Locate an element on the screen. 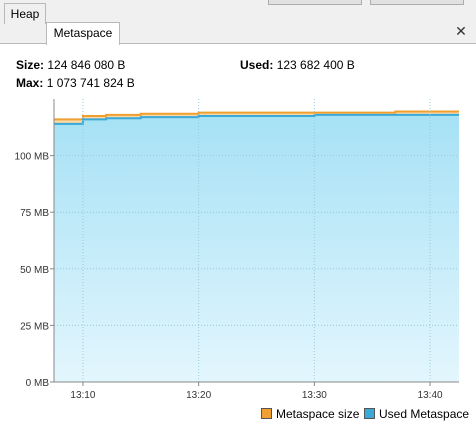 This screenshot has width=476, height=433. tab-metaspace: Metaspace is located at coordinates (83, 33).